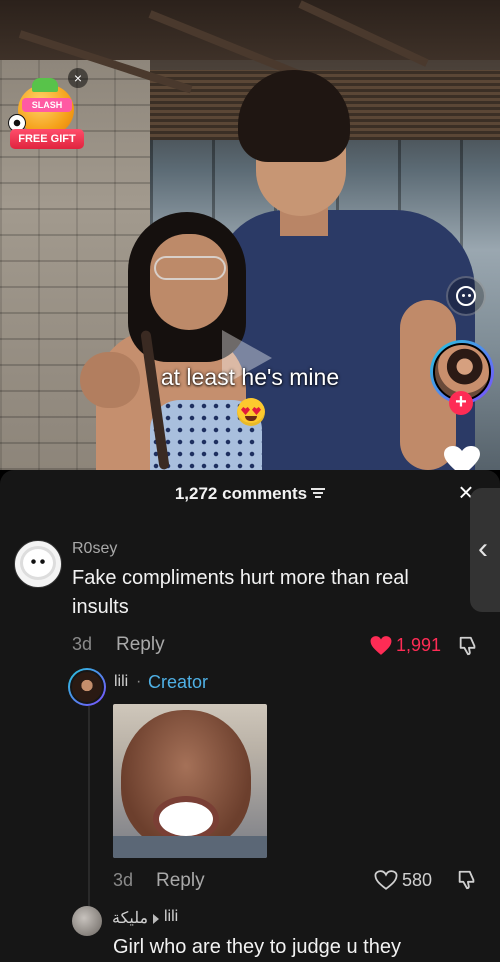 The width and height of the screenshot is (500, 962). Describe the element at coordinates (46, 115) in the screenshot. I see `free-gift-badge: SLASH FREE GIFT` at that location.